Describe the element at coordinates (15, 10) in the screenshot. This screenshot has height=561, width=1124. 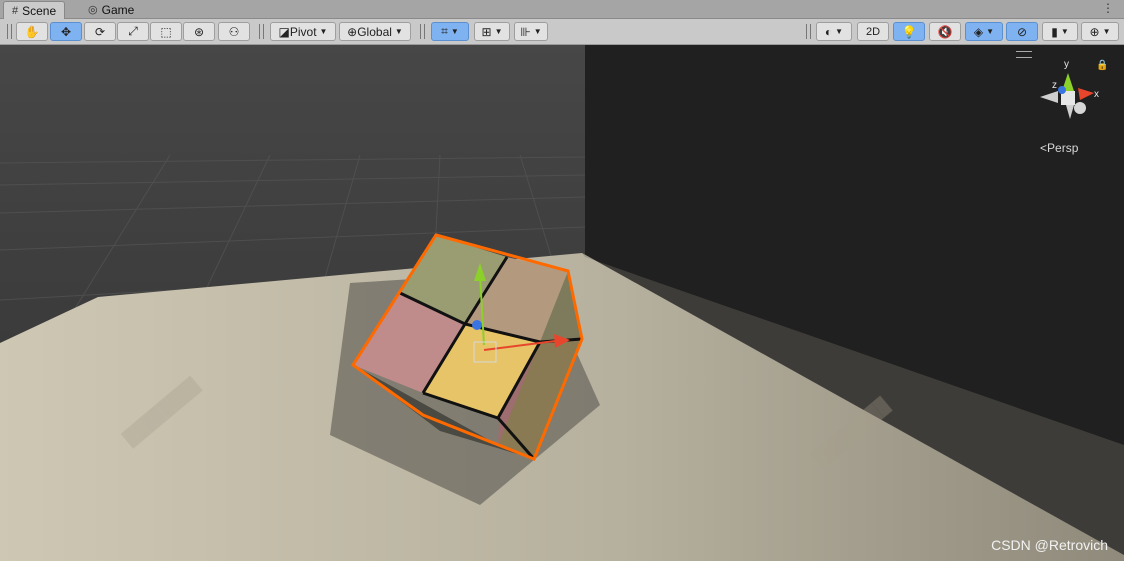
I see `grid-icon: #` at that location.